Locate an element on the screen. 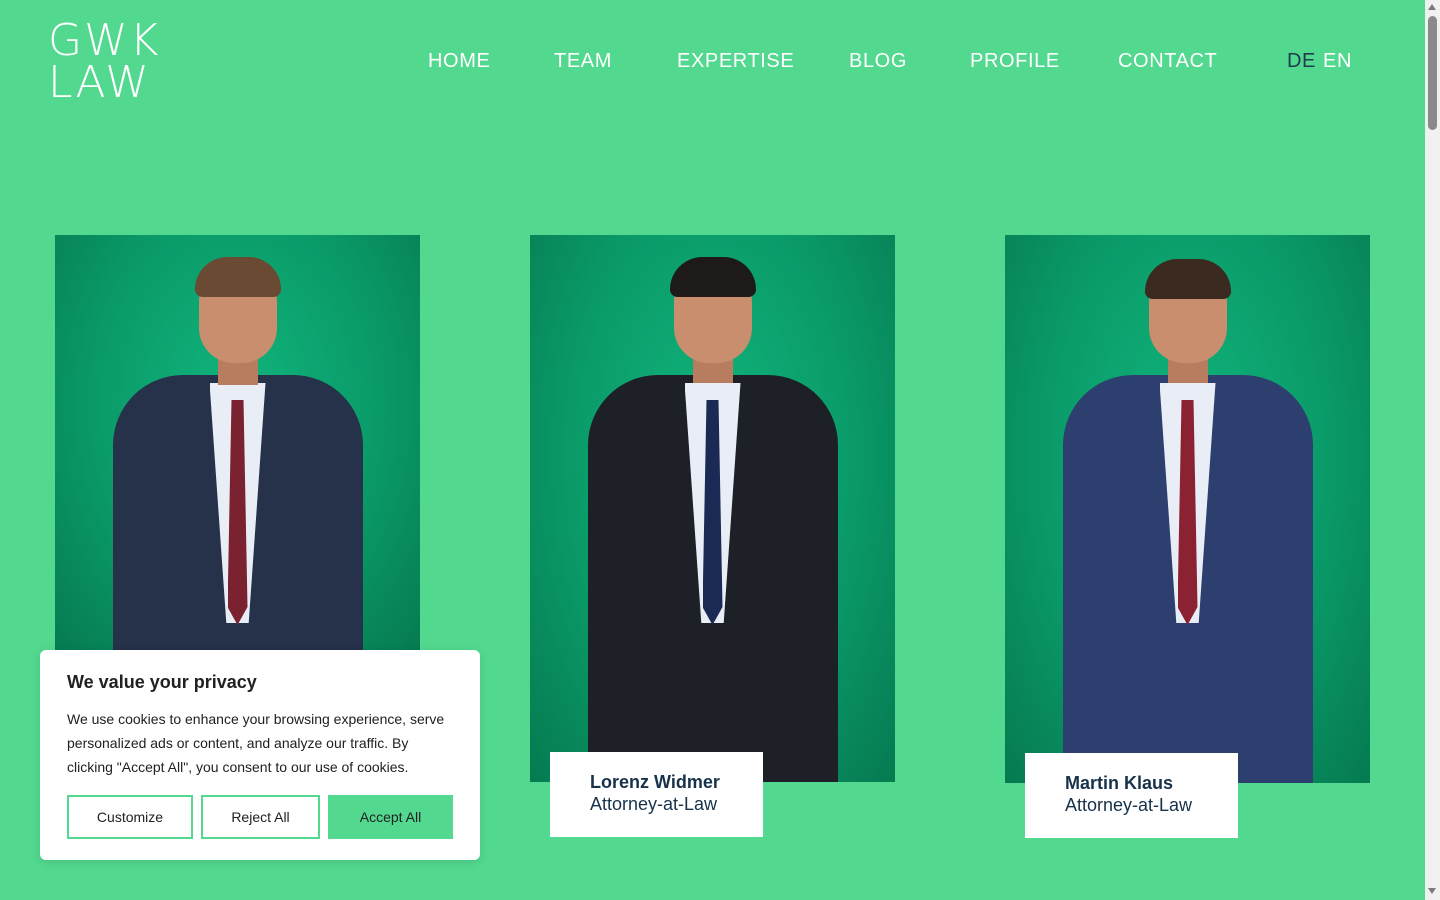 The image size is (1440, 900). team-member-name: Lorenz Widmer is located at coordinates (655, 782).